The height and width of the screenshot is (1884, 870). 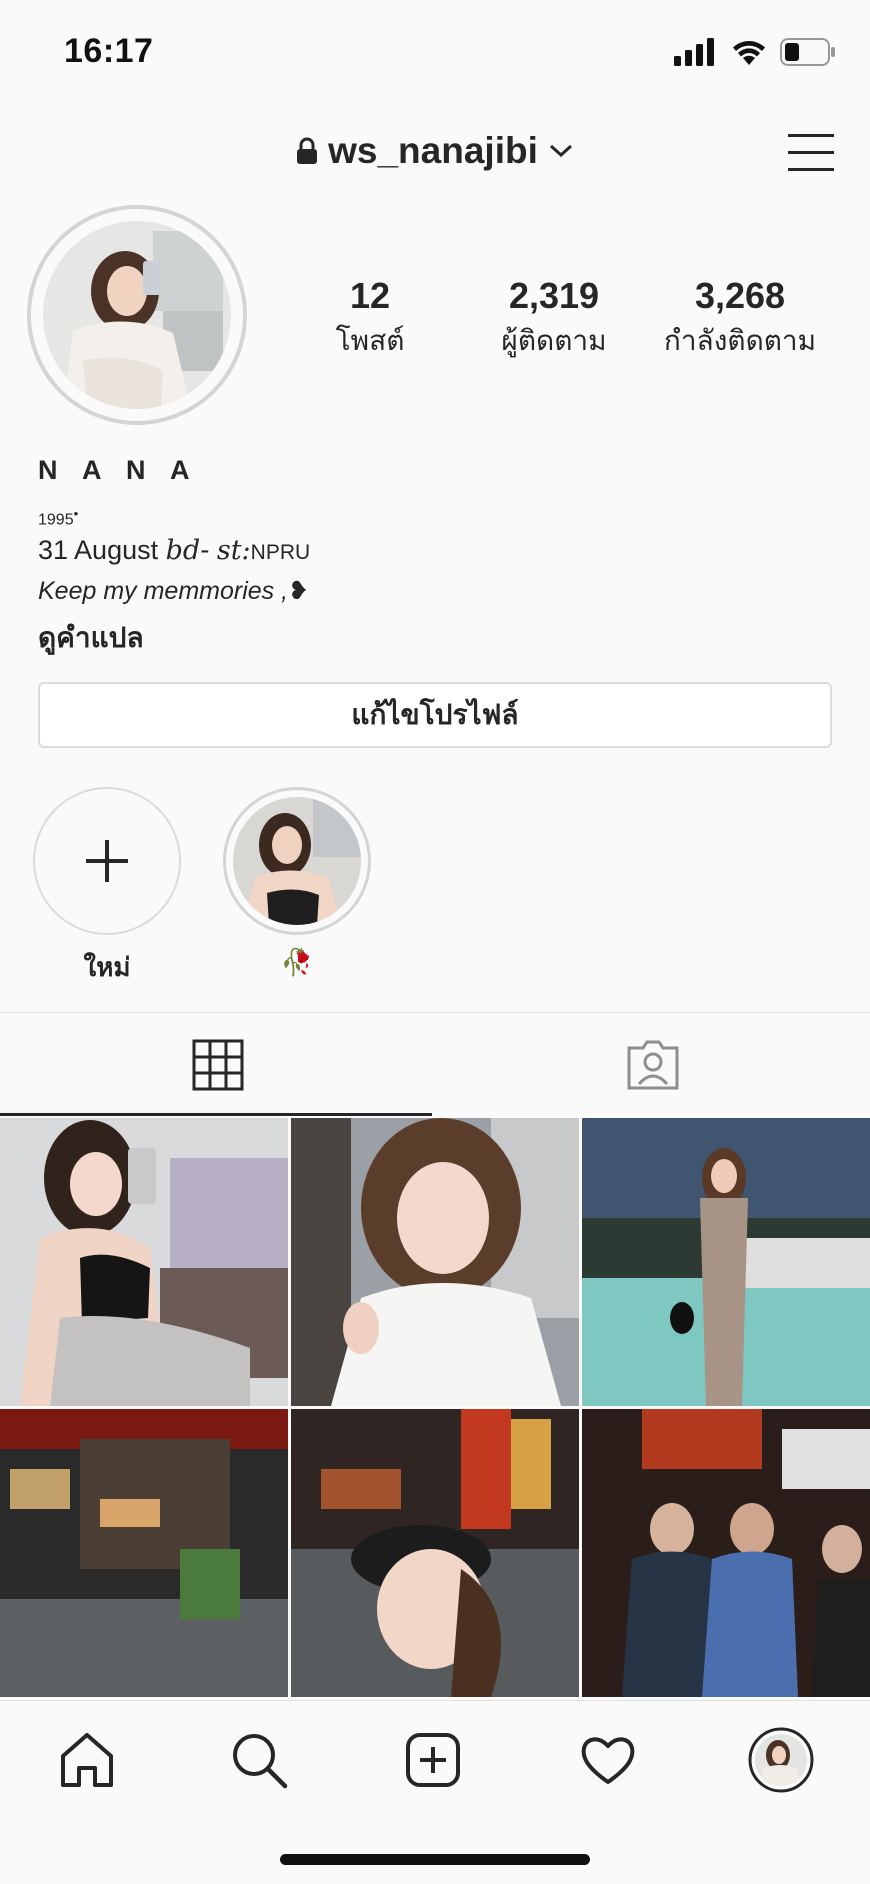 I want to click on edit-profile-button: แก้ไขโปรไฟล์, so click(x=435, y=715).